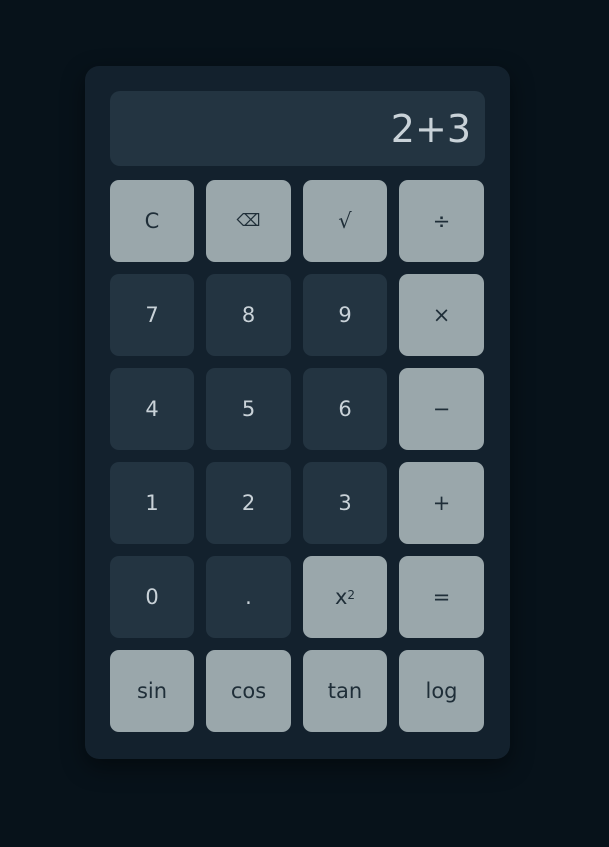  What do you see at coordinates (248, 409) in the screenshot?
I see `digit-5-button: 5` at bounding box center [248, 409].